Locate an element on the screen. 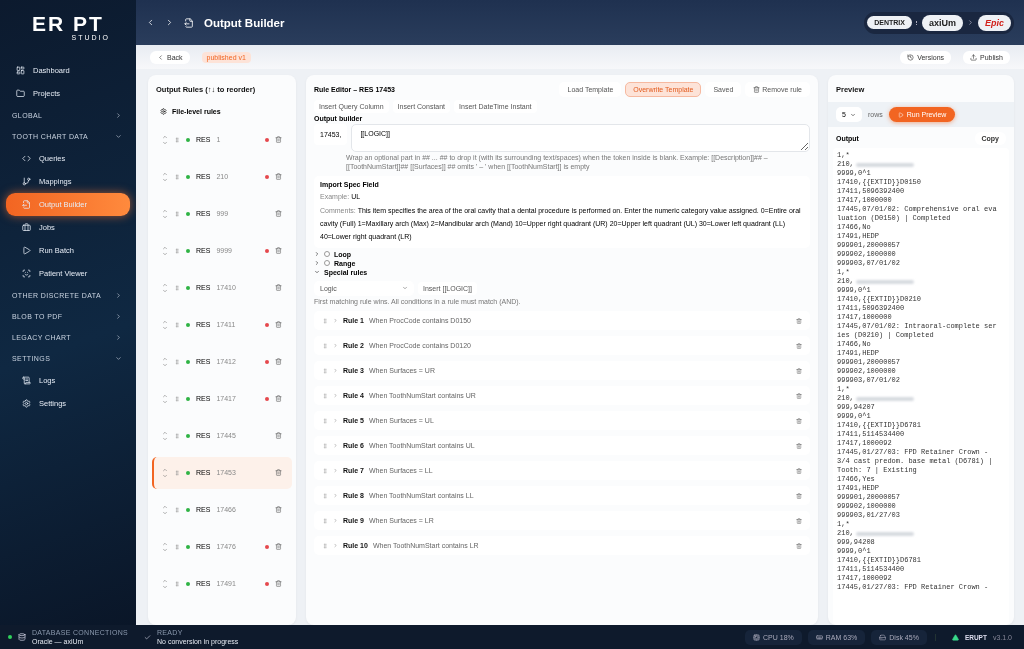 The width and height of the screenshot is (1024, 649). target-logo: Epic is located at coordinates (994, 22).